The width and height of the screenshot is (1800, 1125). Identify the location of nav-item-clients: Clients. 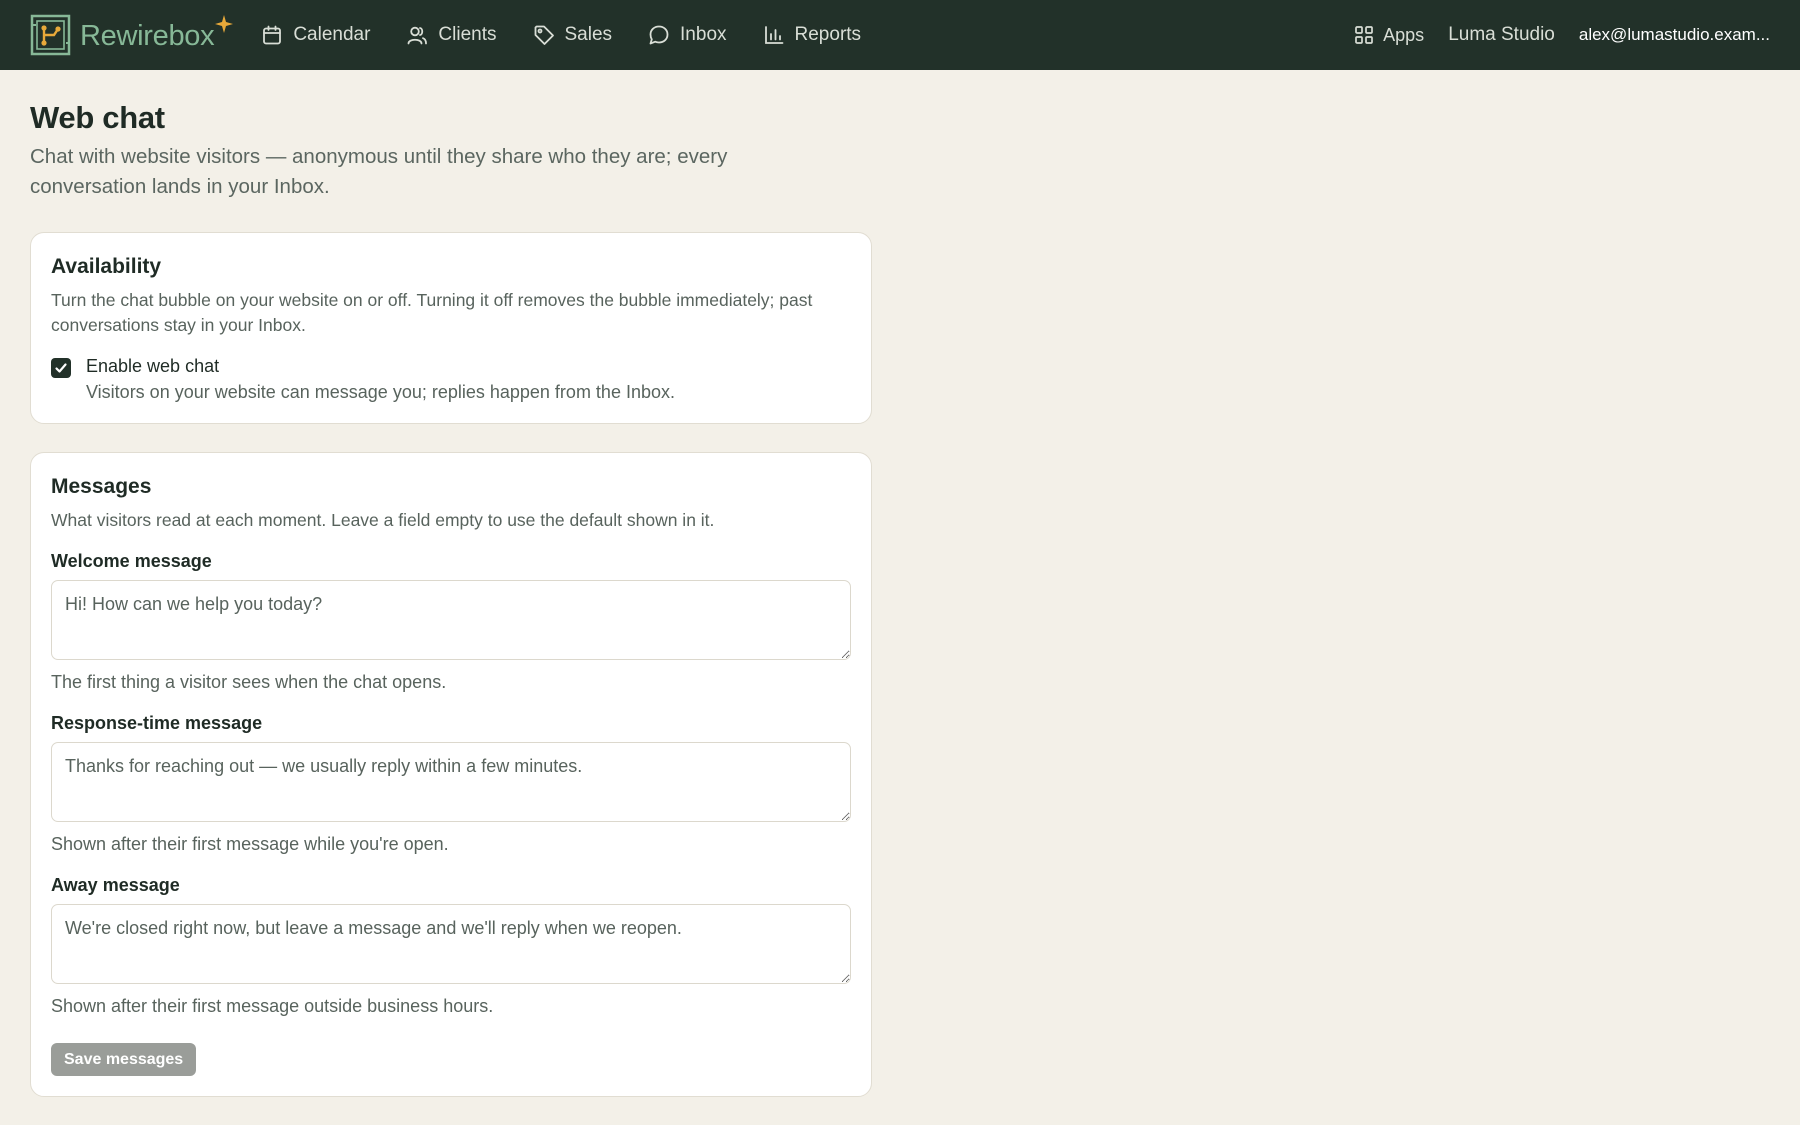
(451, 35).